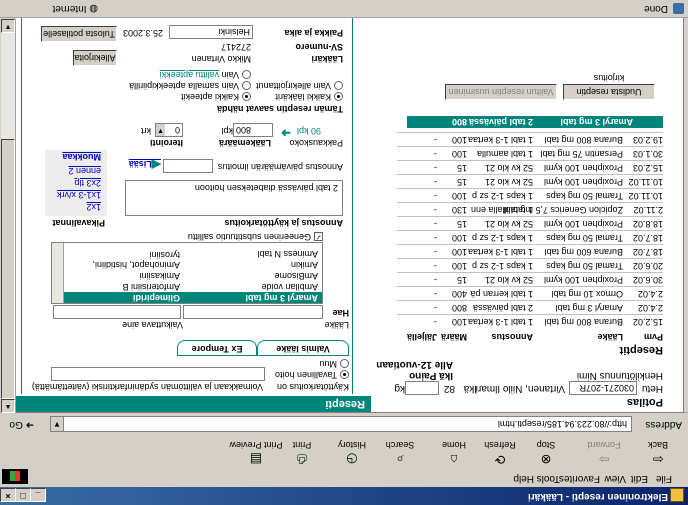  Describe the element at coordinates (449, 388) in the screenshot. I see `age-value: 82` at that location.